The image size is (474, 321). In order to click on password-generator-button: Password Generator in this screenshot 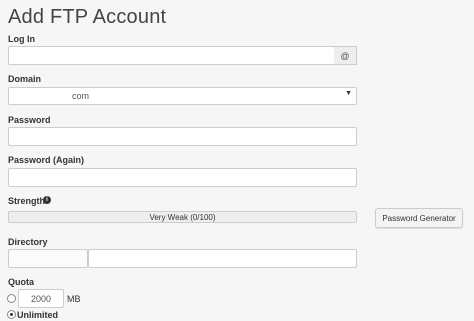, I will do `click(419, 218)`.